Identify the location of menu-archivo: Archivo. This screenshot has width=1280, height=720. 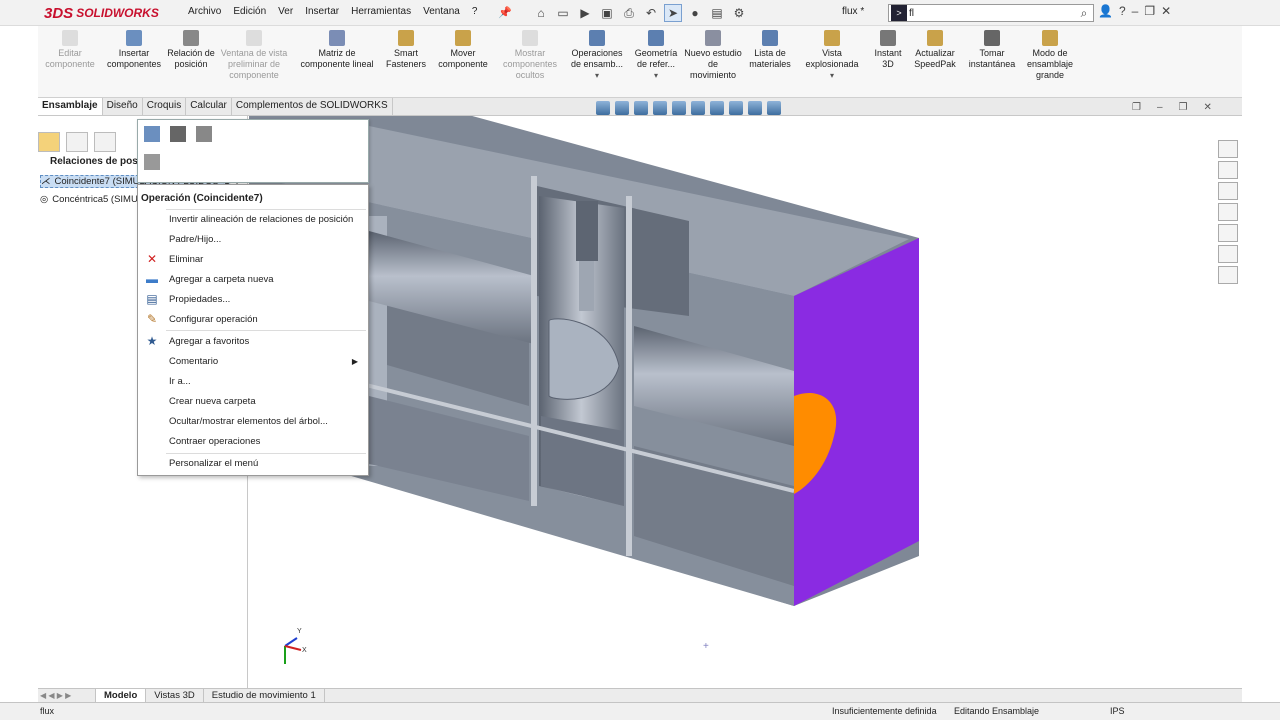
(204, 11).